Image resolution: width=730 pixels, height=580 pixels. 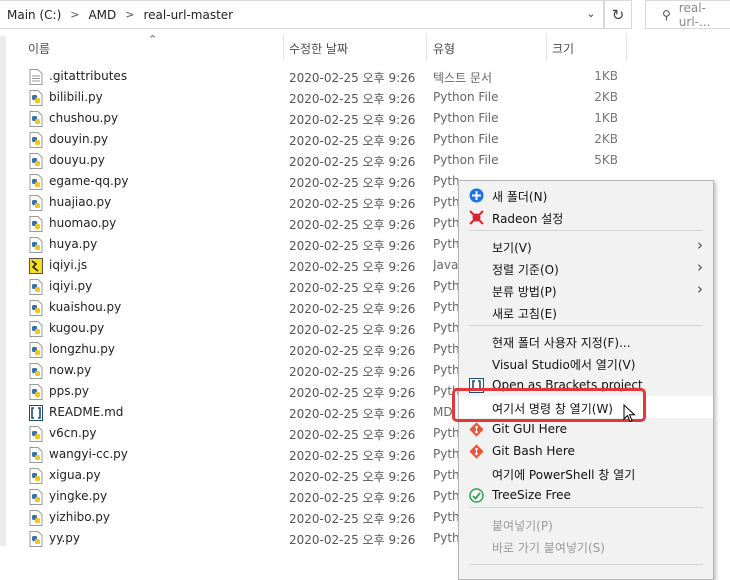 I want to click on menu-item-label: 새 폴더(N), so click(x=520, y=197).